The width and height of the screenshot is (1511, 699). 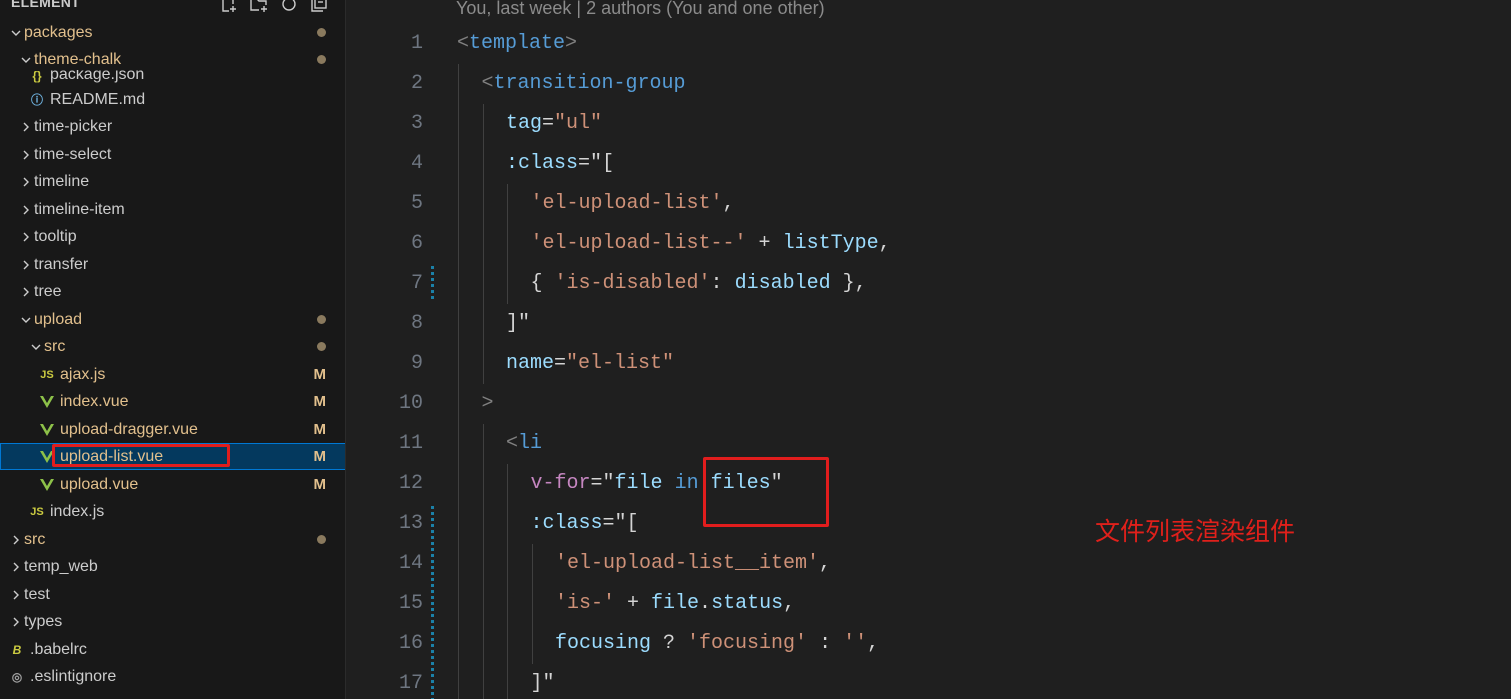 What do you see at coordinates (929, 284) in the screenshot?
I see `code-line: 7 { 'is-disabled': disabled },` at bounding box center [929, 284].